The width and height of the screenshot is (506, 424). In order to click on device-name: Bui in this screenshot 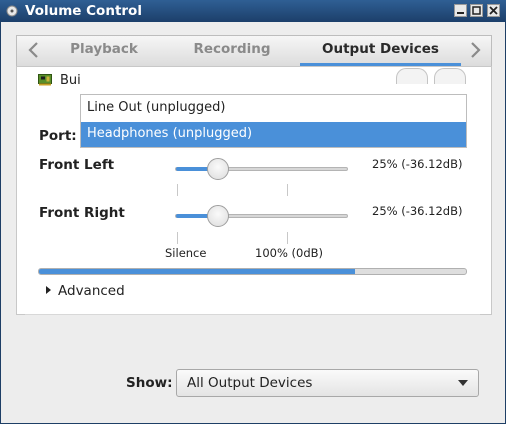, I will do `click(70, 80)`.